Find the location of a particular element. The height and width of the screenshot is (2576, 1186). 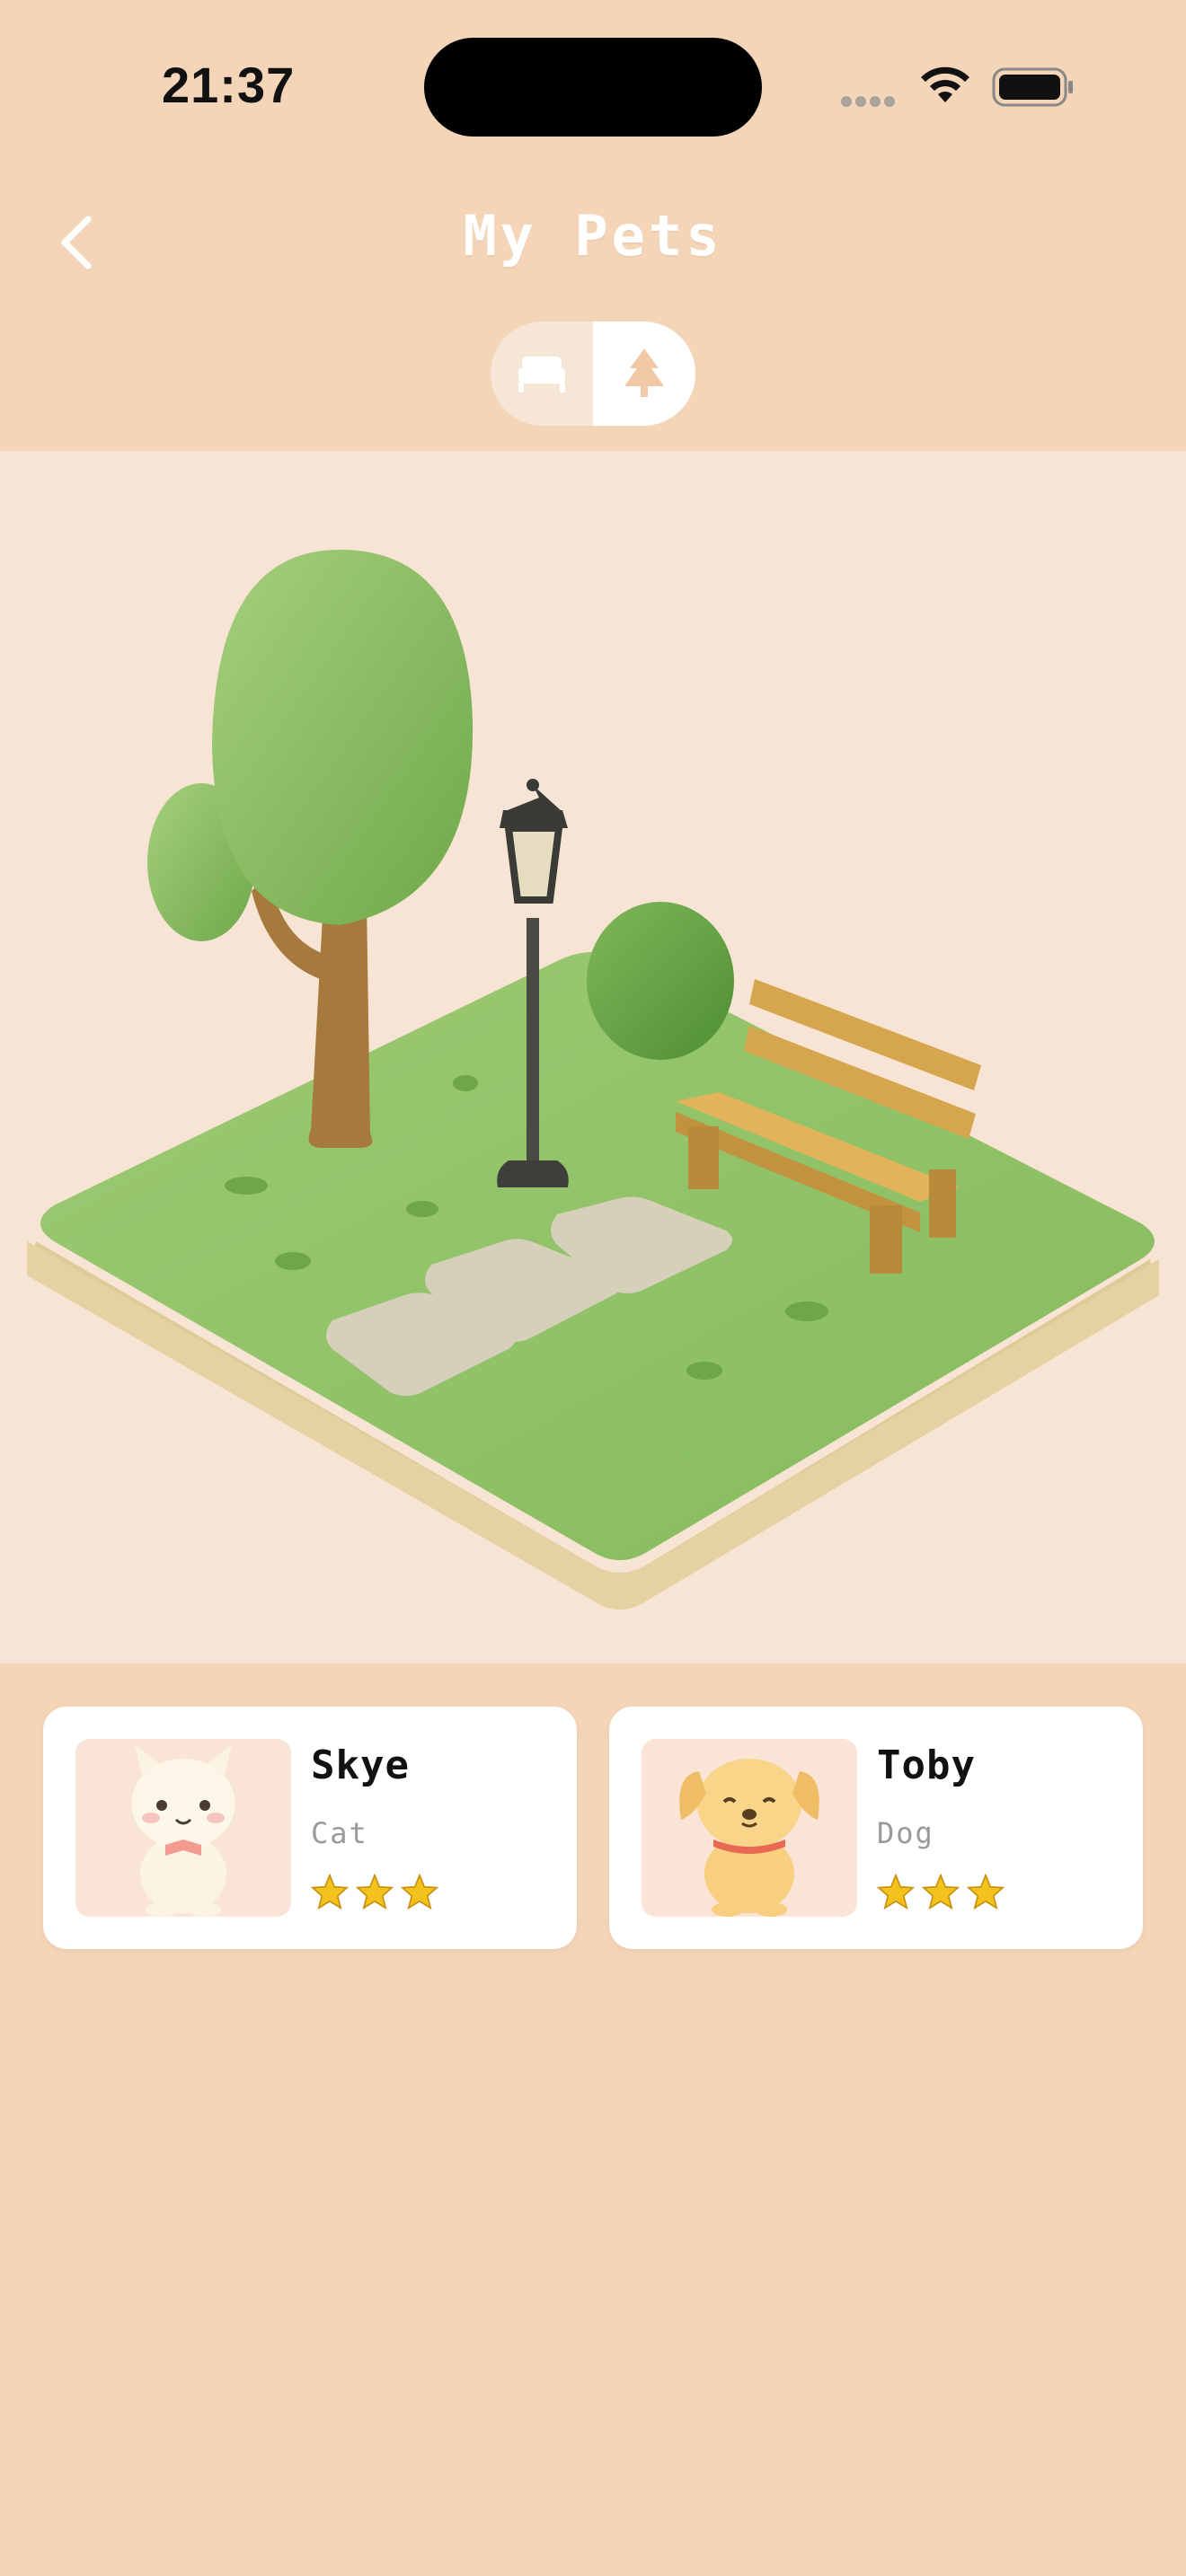

toggle-outdoor-option is located at coordinates (644, 374).